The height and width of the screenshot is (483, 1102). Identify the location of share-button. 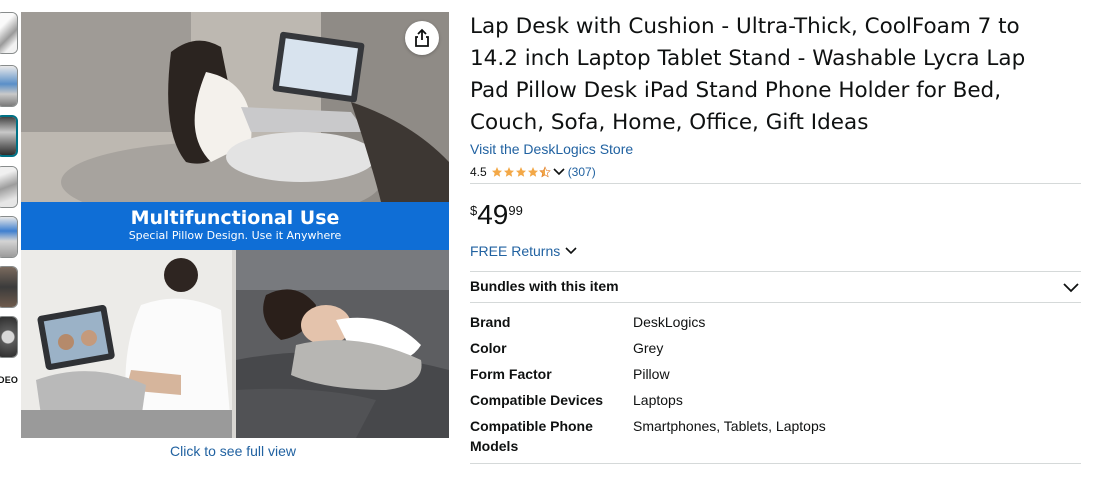
(422, 38).